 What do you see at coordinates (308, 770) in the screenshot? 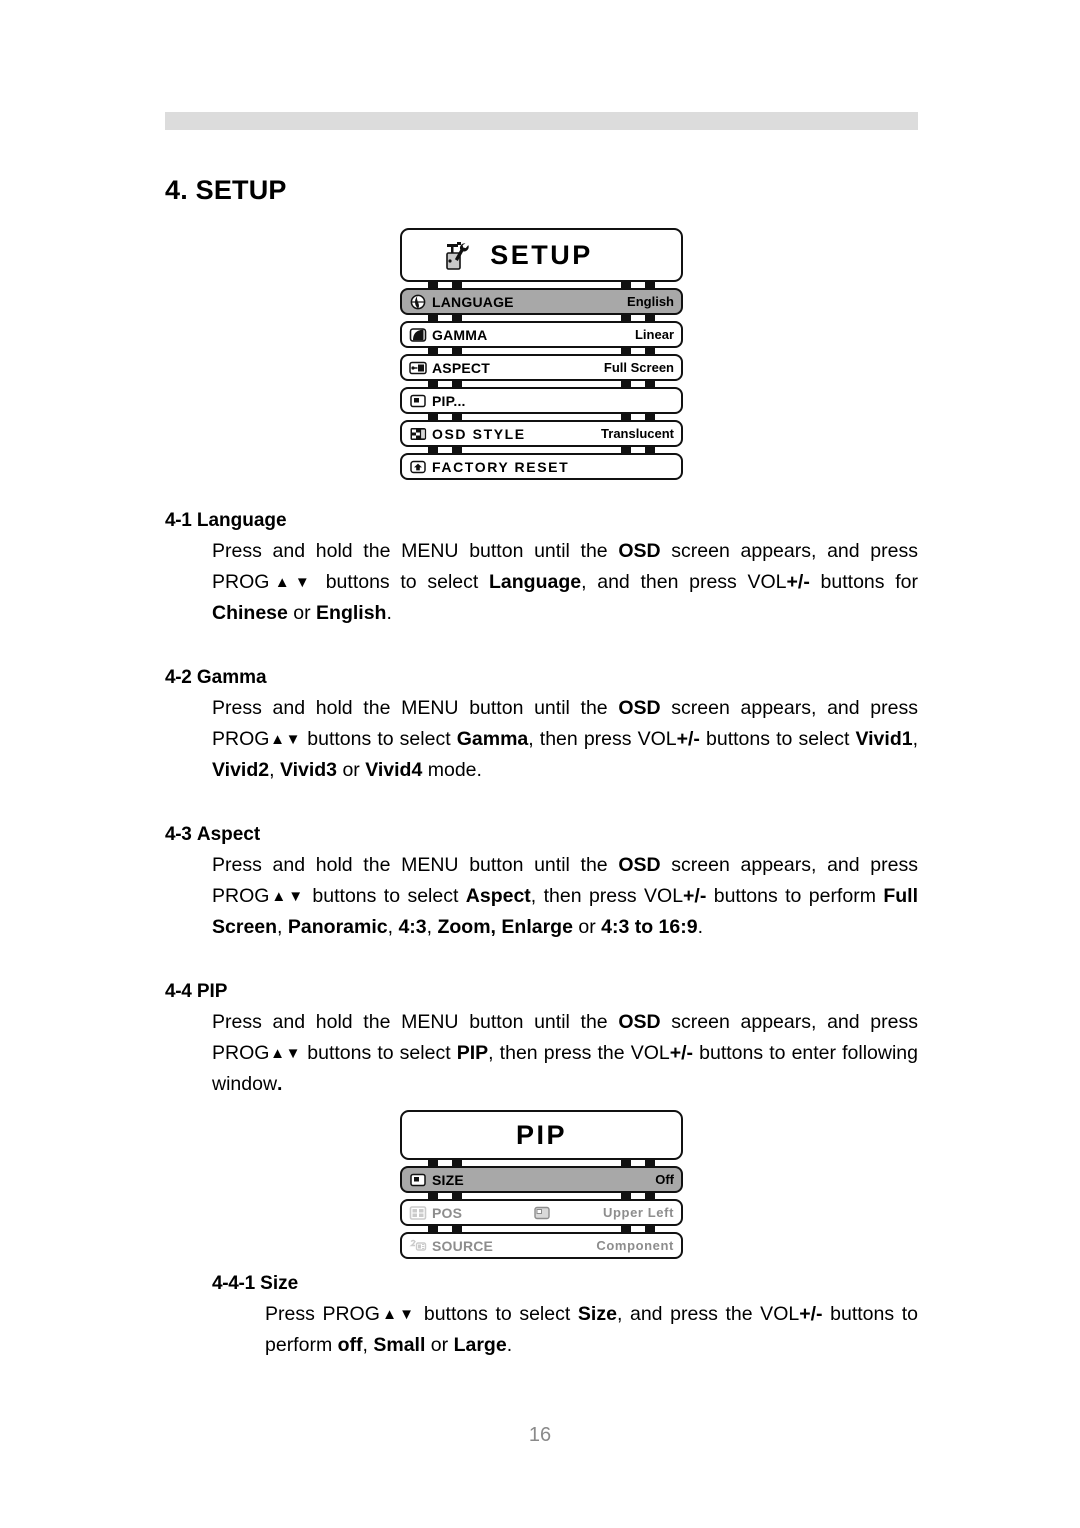
I see `text-run-bold: Vivid3` at bounding box center [308, 770].